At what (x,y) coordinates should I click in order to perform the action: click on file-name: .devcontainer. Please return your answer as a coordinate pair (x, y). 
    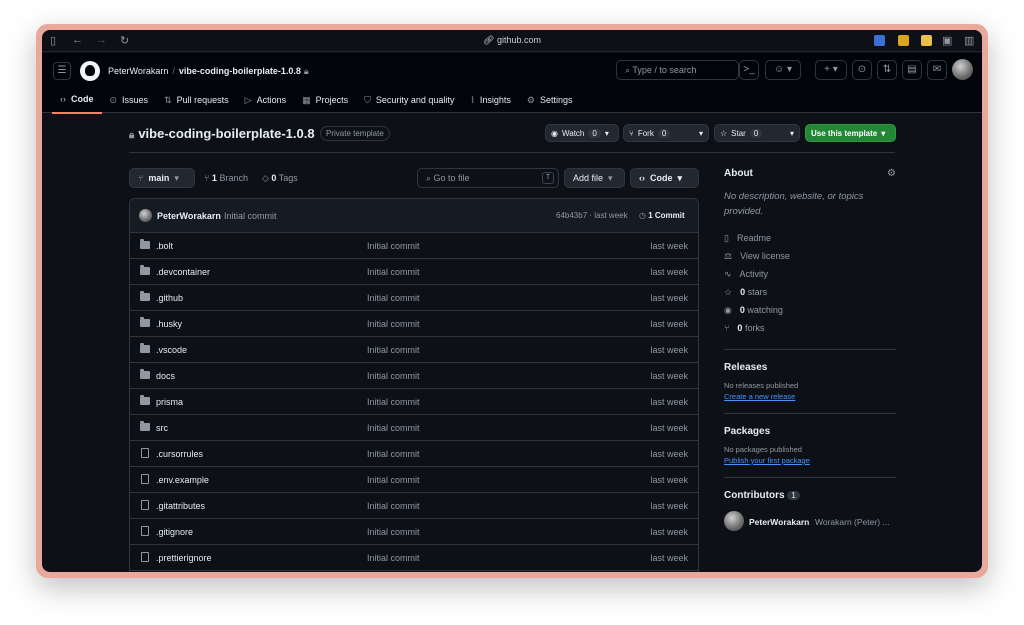
    Looking at the image, I should click on (183, 272).